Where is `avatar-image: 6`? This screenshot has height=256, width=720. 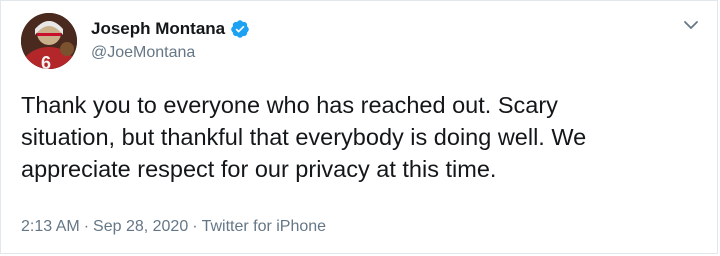 avatar-image: 6 is located at coordinates (49, 41).